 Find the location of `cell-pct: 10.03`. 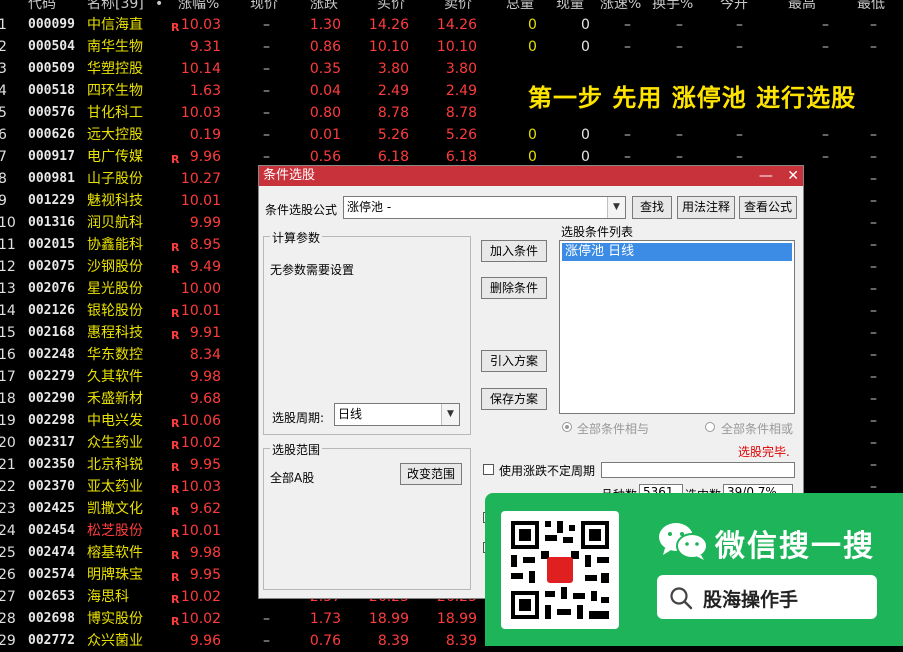

cell-pct: 10.03 is located at coordinates (200, 113).